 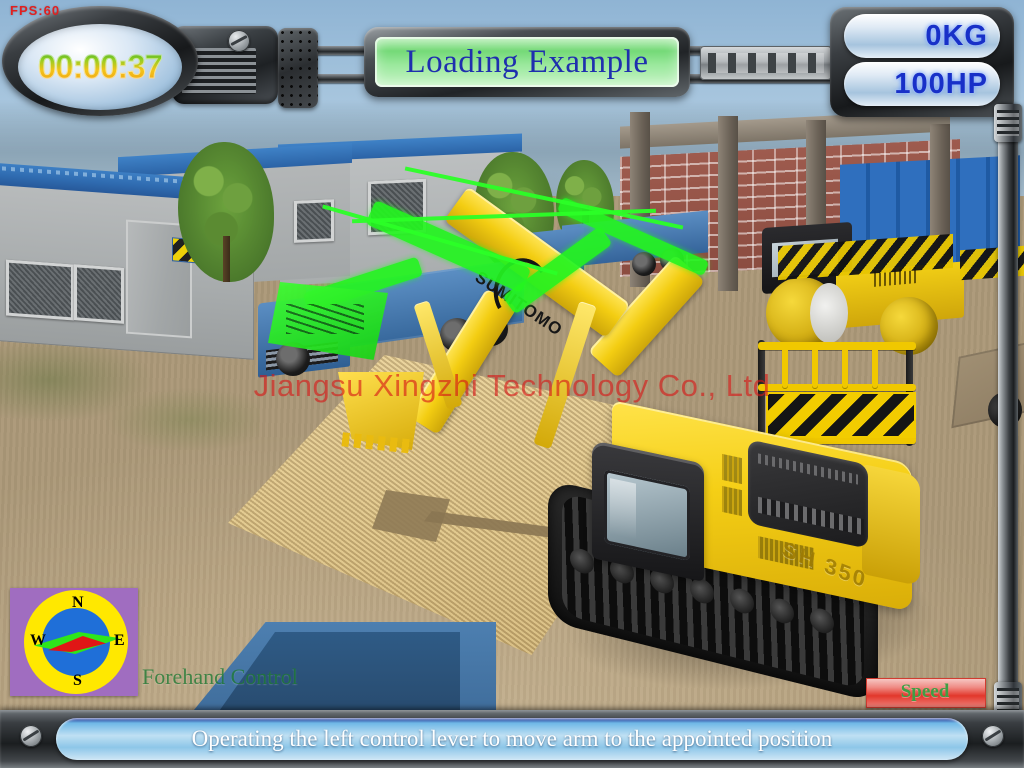 What do you see at coordinates (77, 680) in the screenshot?
I see `compass-south-label: S` at bounding box center [77, 680].